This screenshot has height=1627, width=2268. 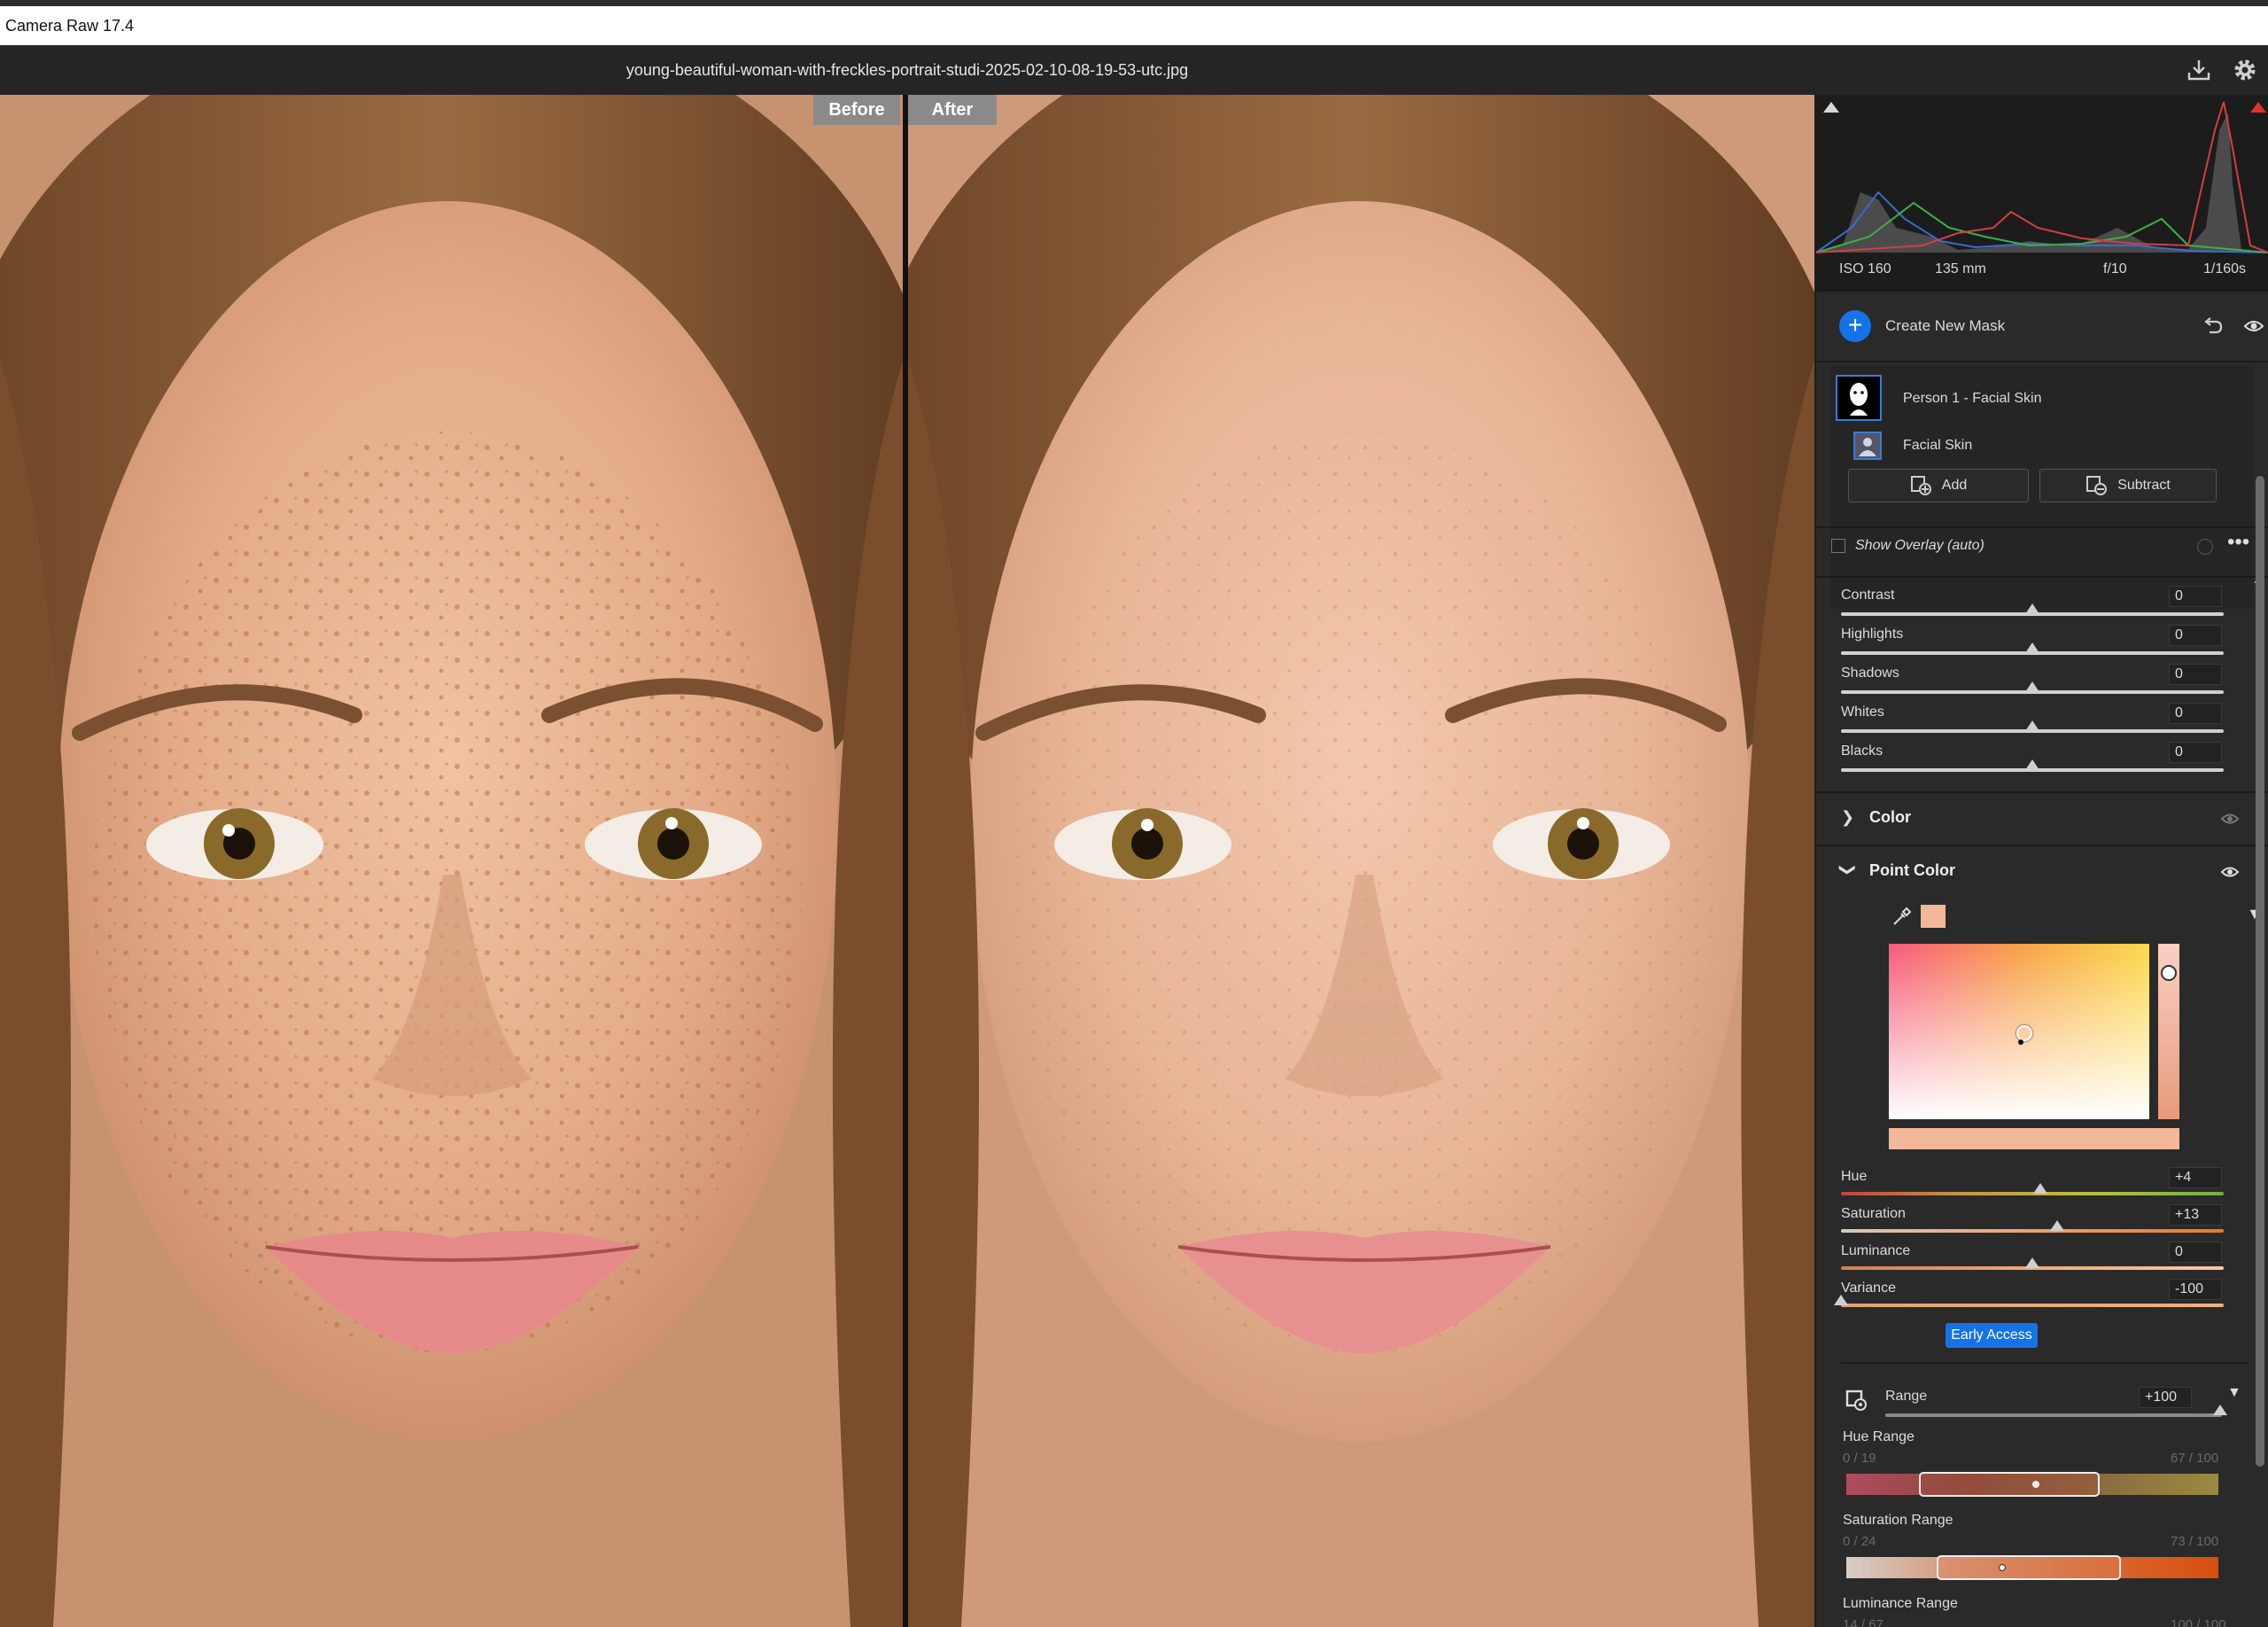 What do you see at coordinates (1863, 1622) in the screenshot?
I see `luminance-range-min: 14 / 67` at bounding box center [1863, 1622].